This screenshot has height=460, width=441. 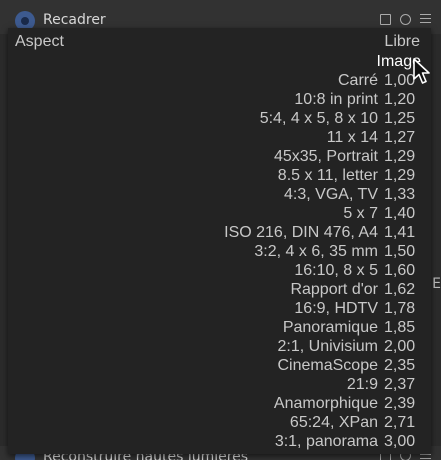 What do you see at coordinates (400, 384) in the screenshot?
I see `aspect-option-ratio: 2,37` at bounding box center [400, 384].